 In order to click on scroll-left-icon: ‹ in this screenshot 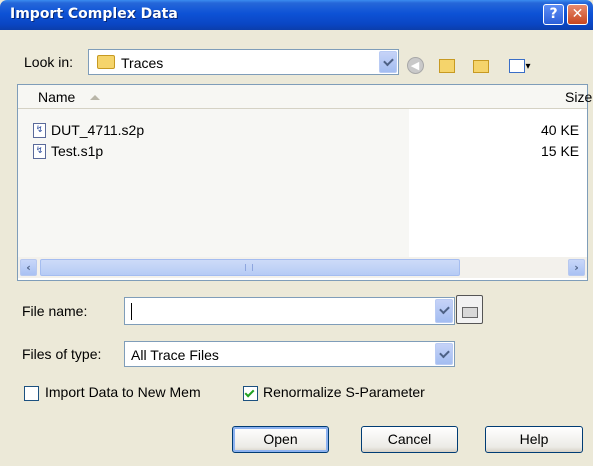, I will do `click(28, 267)`.